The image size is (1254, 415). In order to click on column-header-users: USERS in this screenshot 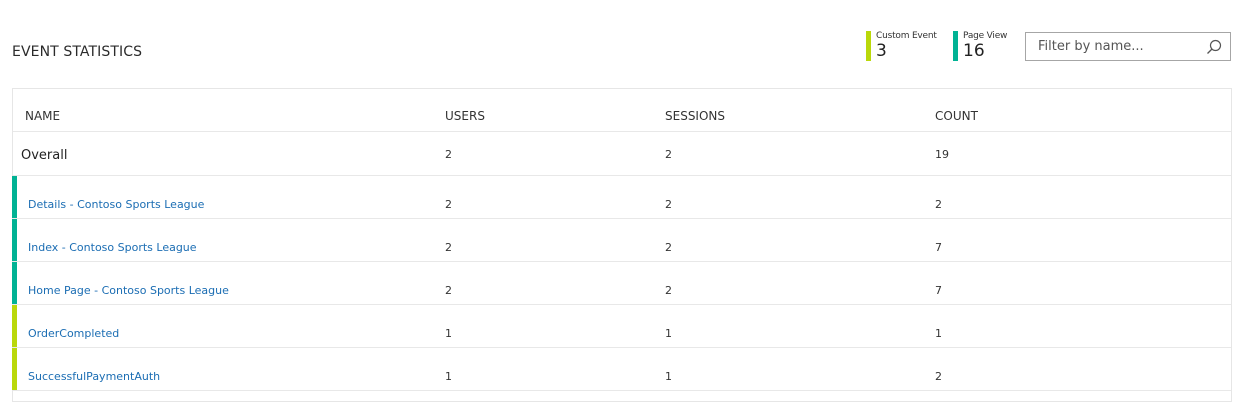, I will do `click(465, 116)`.